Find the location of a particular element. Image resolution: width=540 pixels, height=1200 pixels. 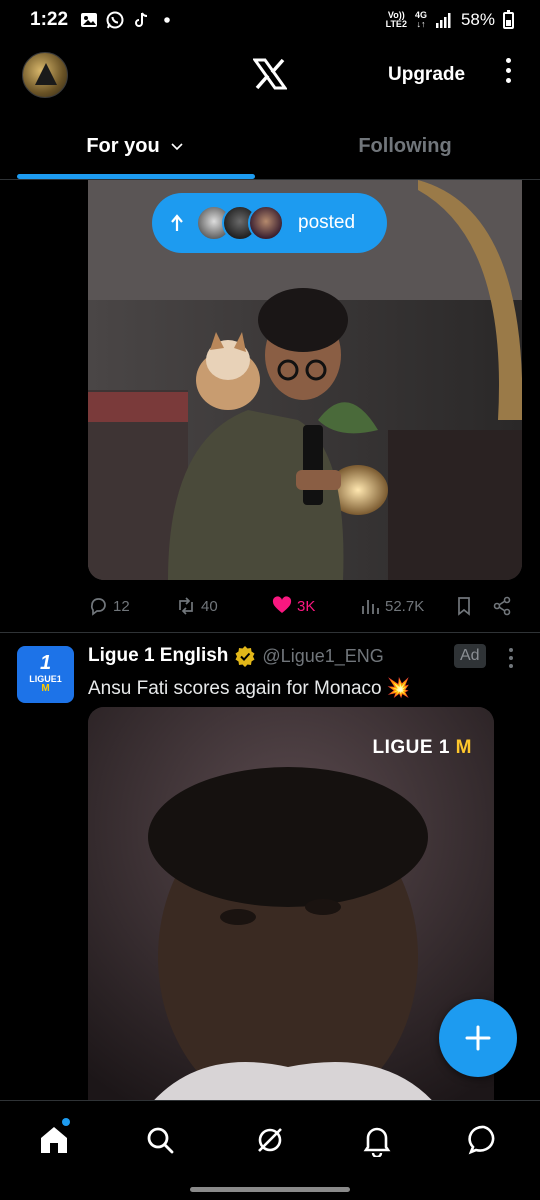

volte-label: Vo)) LTE2 is located at coordinates (396, 20).